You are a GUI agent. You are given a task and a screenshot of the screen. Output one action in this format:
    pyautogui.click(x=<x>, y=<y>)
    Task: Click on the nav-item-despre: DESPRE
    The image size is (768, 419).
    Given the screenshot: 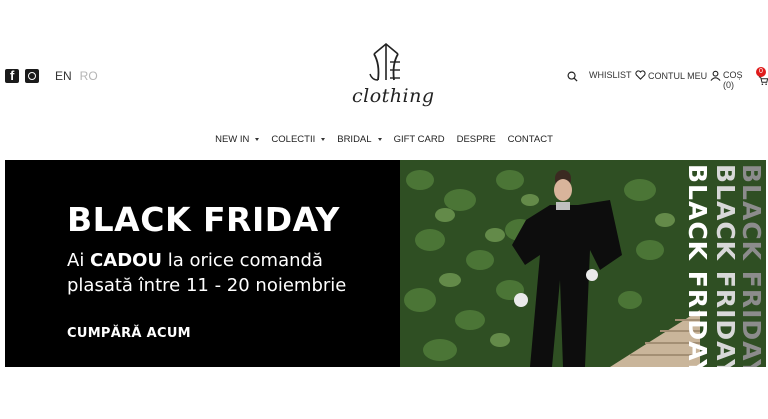 What is the action you would take?
    pyautogui.click(x=476, y=139)
    